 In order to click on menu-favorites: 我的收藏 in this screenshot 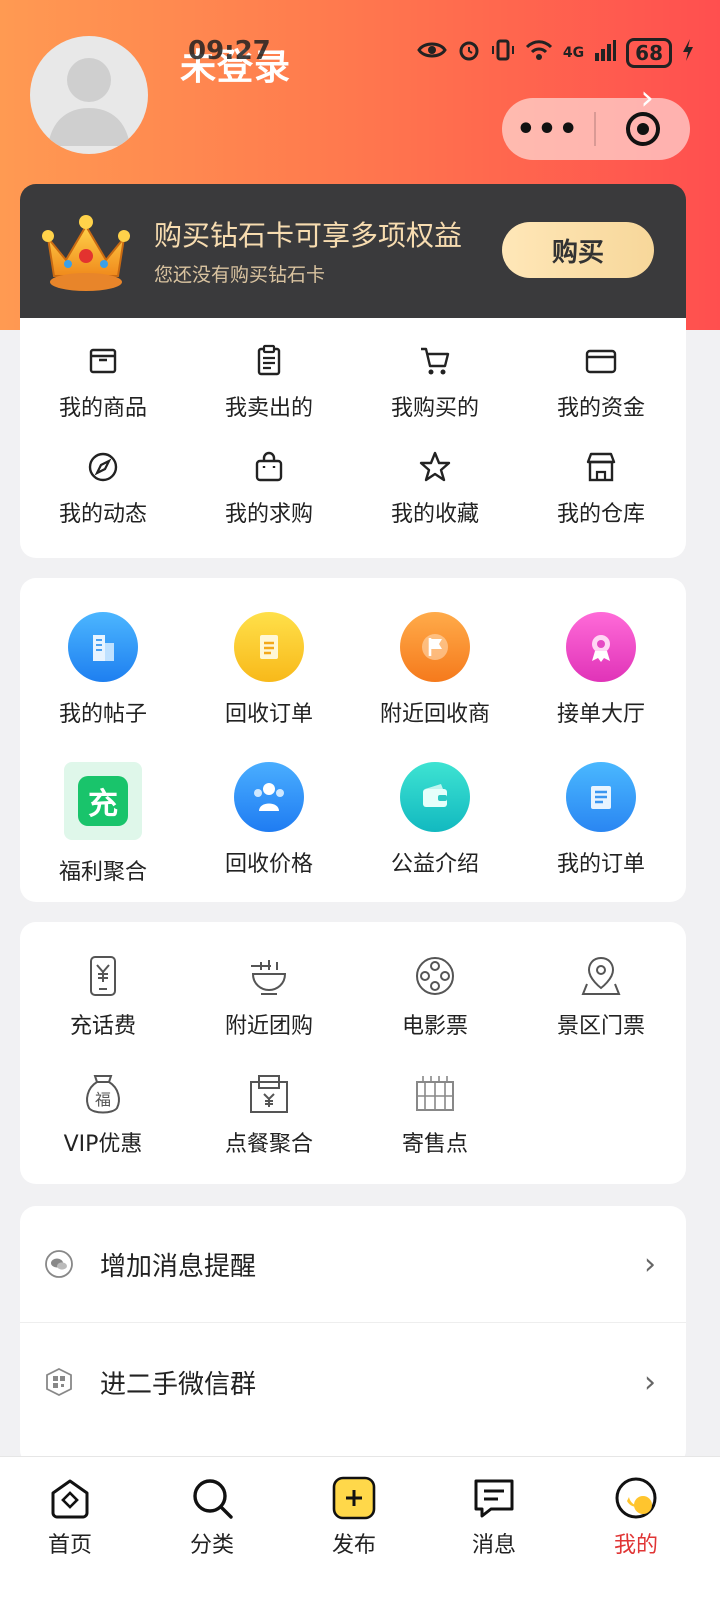, I will do `click(435, 489)`.